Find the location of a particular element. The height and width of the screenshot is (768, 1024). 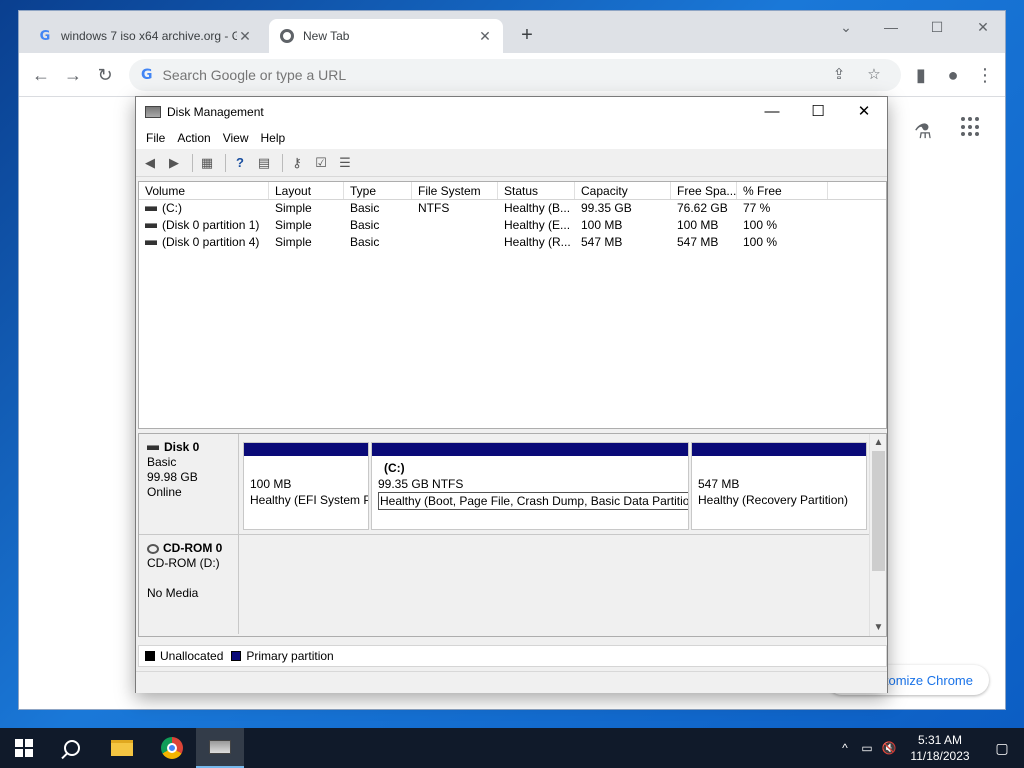

omnibox: G ⇪ ☆ is located at coordinates (515, 75).